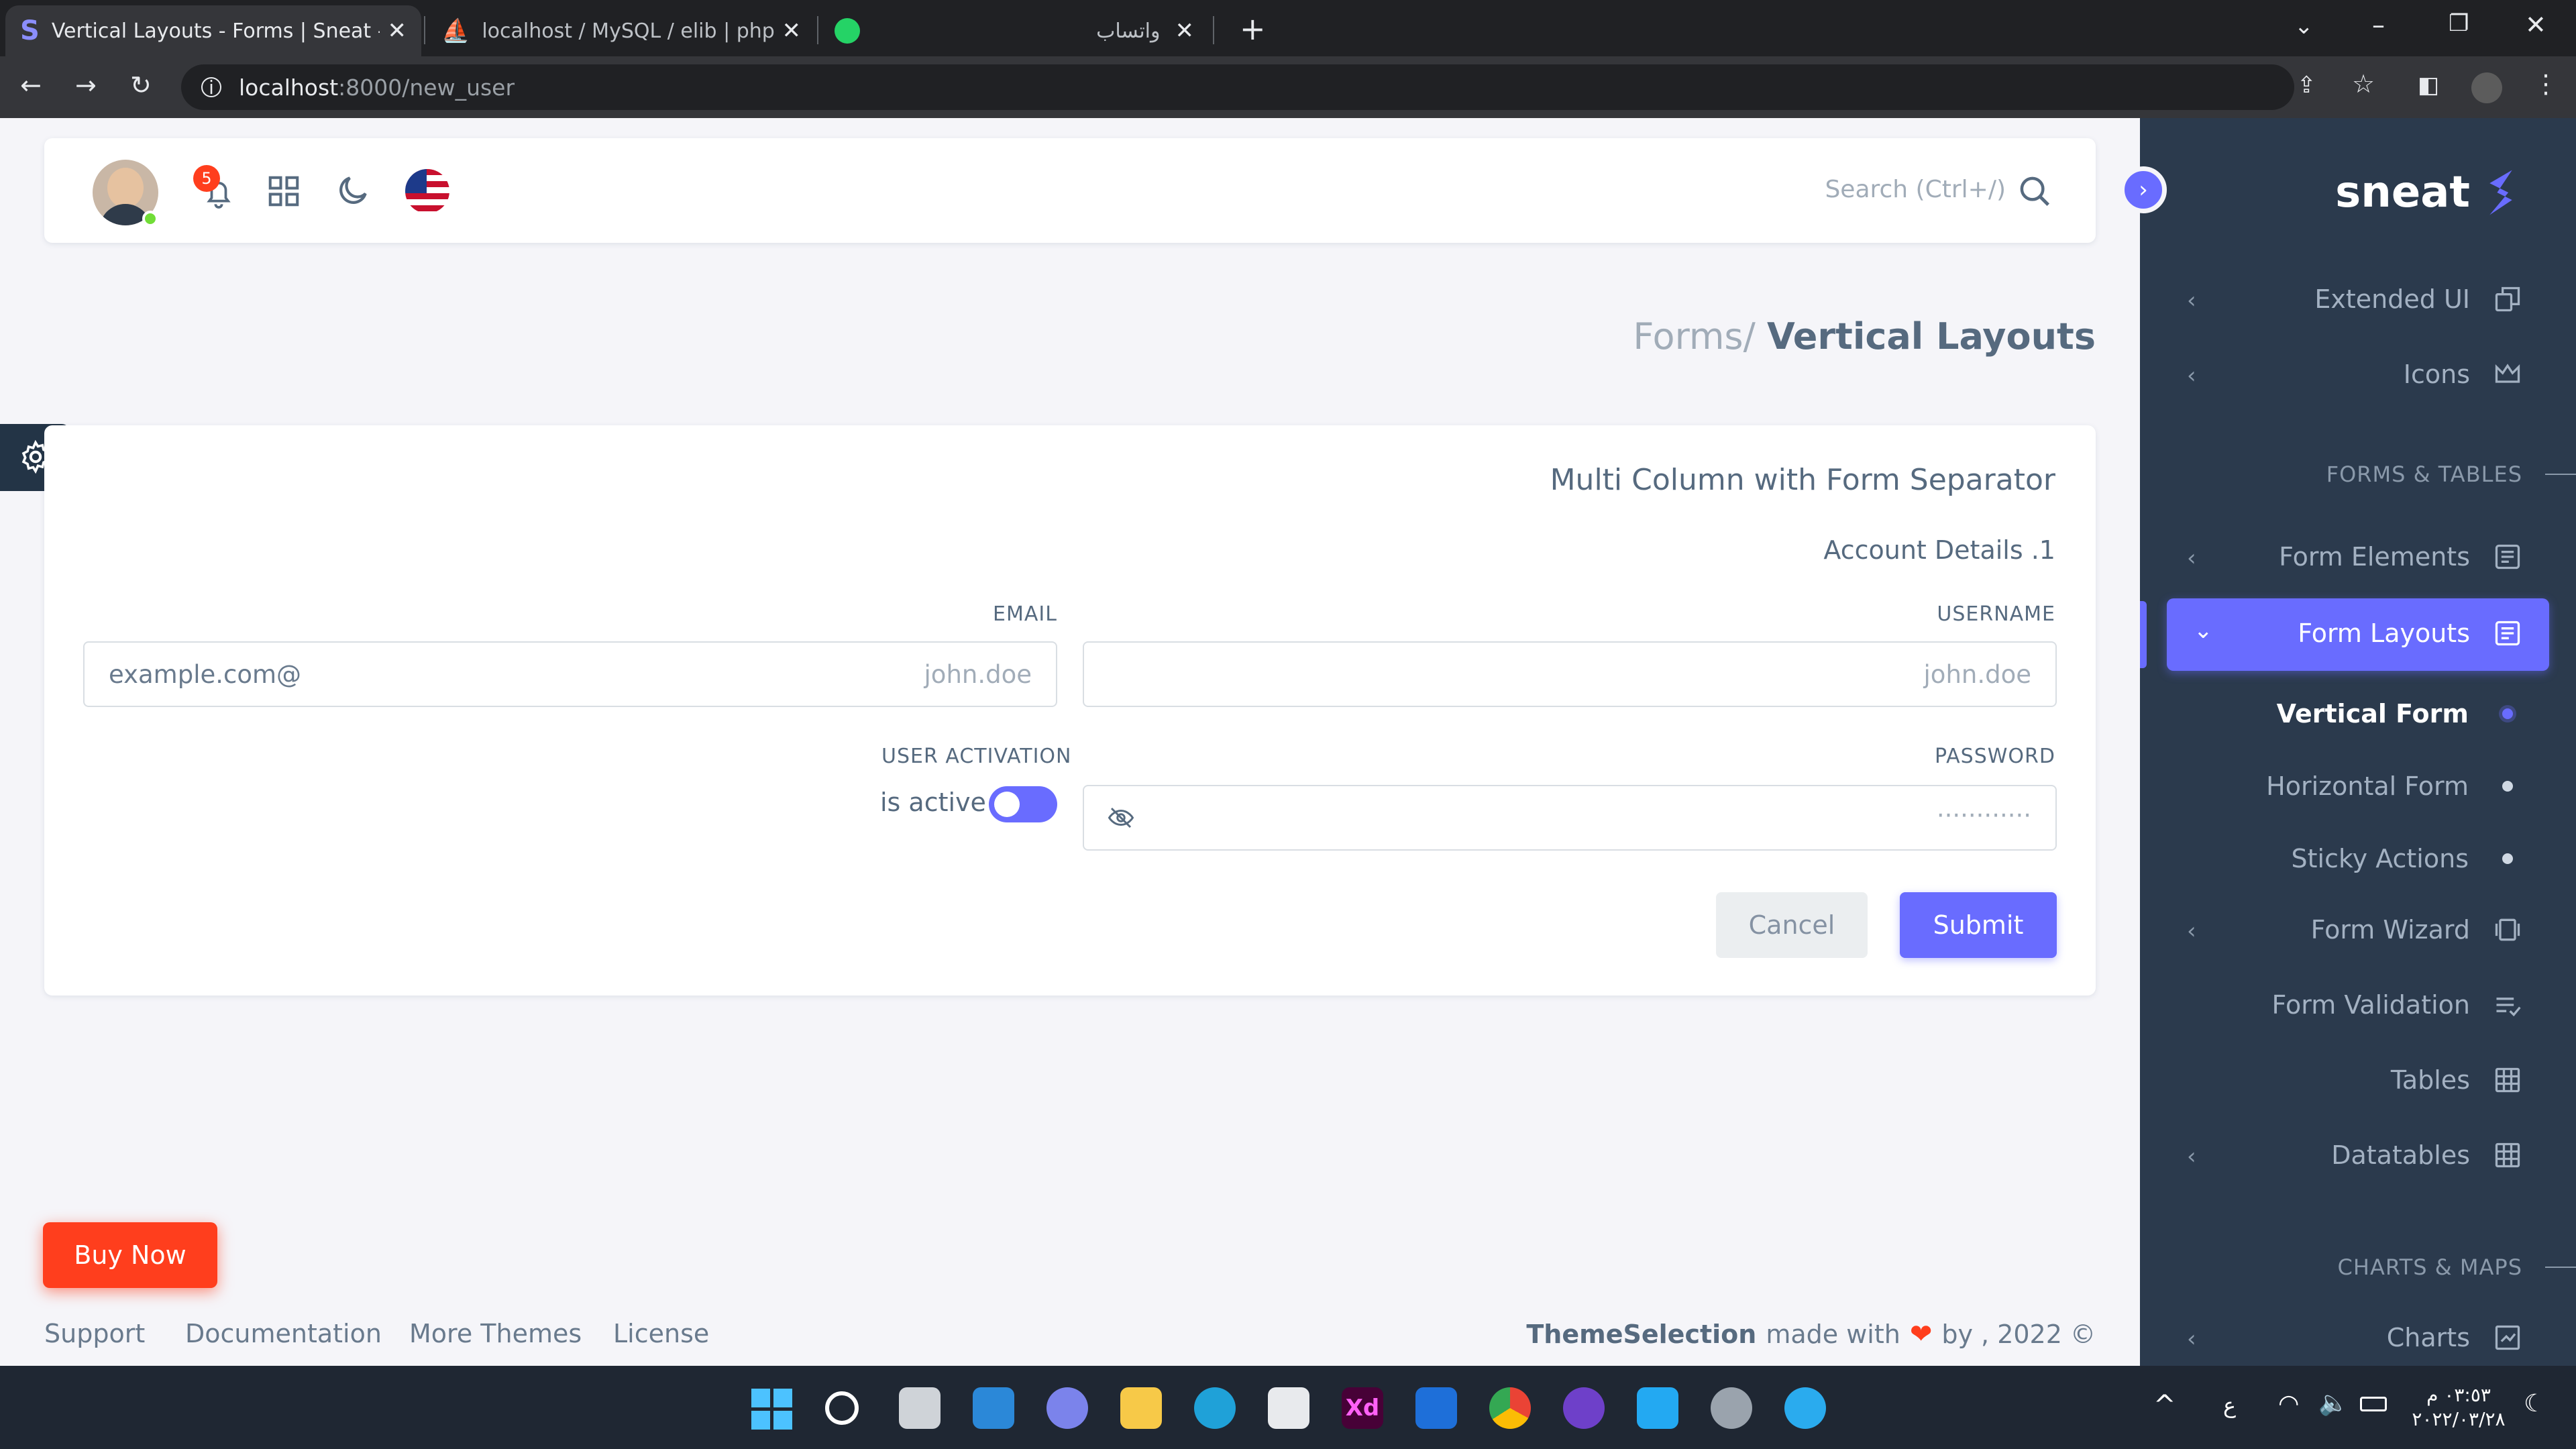 This screenshot has width=2576, height=1449. I want to click on sidebar-item-label: Form Elements, so click(2374, 557).